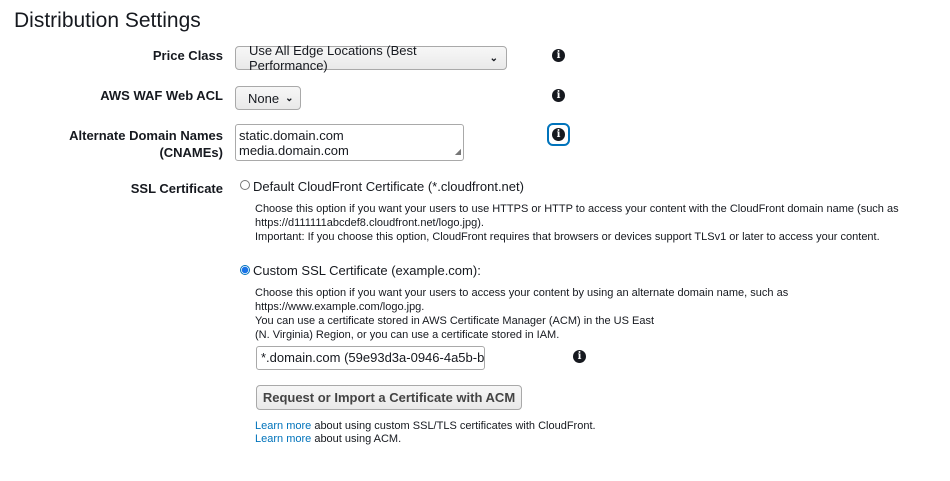 This screenshot has height=481, width=950. I want to click on cnames-label-line2: (CNAMEs), so click(191, 152).